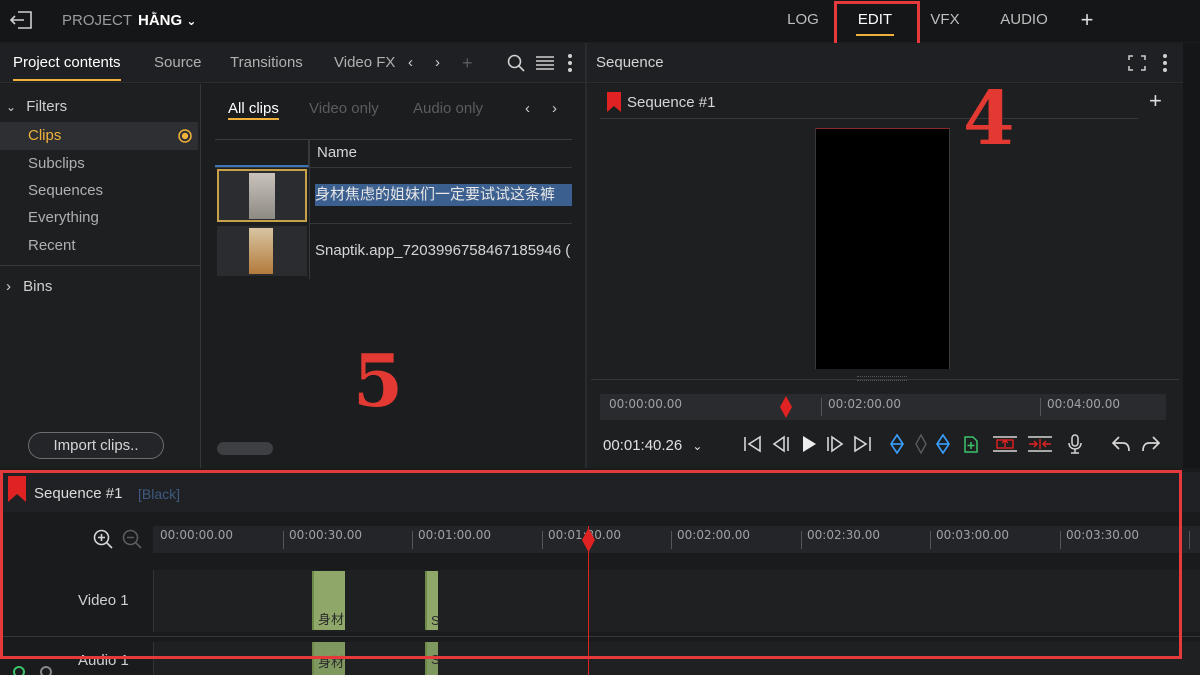 This screenshot has width=1200, height=675. I want to click on viewer-ruler-label: 00:02:00.00, so click(864, 404).